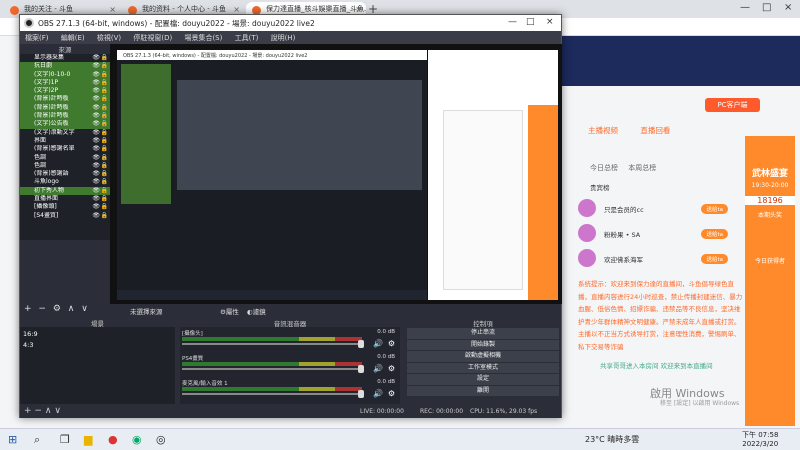 Image resolution: width=800 pixels, height=450 pixels. What do you see at coordinates (88, 439) in the screenshot?
I see `file-explorer-icon: ▆` at bounding box center [88, 439].